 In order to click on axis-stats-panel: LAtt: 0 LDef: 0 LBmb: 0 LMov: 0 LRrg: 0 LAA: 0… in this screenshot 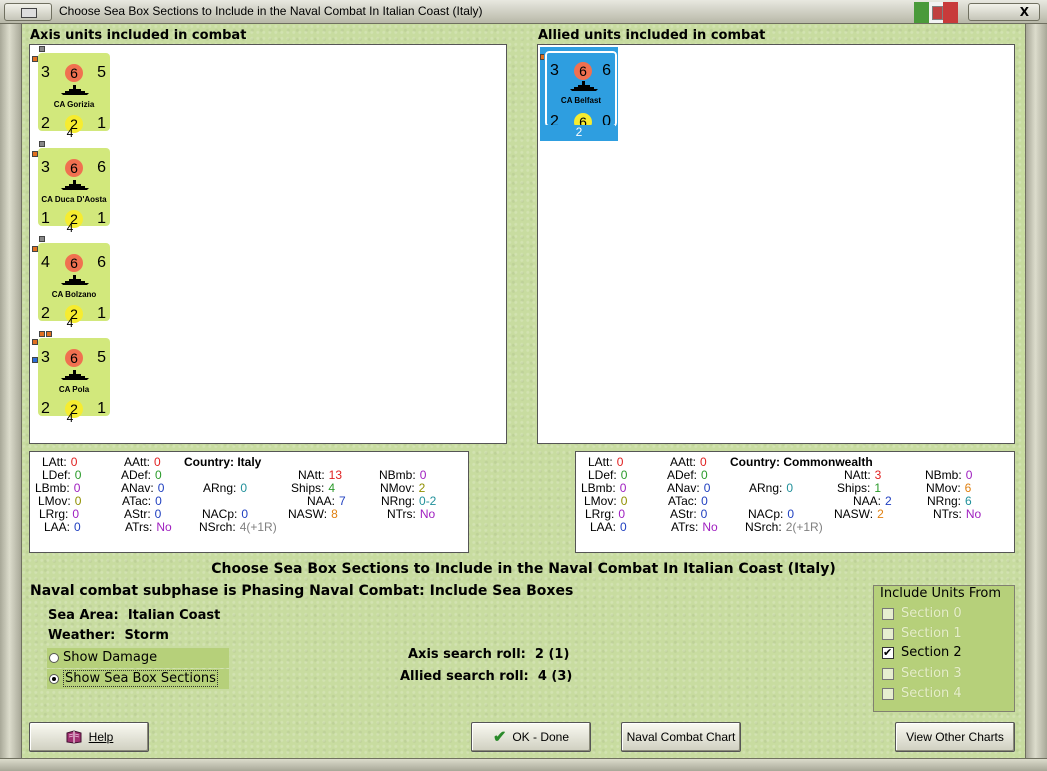, I will do `click(249, 502)`.